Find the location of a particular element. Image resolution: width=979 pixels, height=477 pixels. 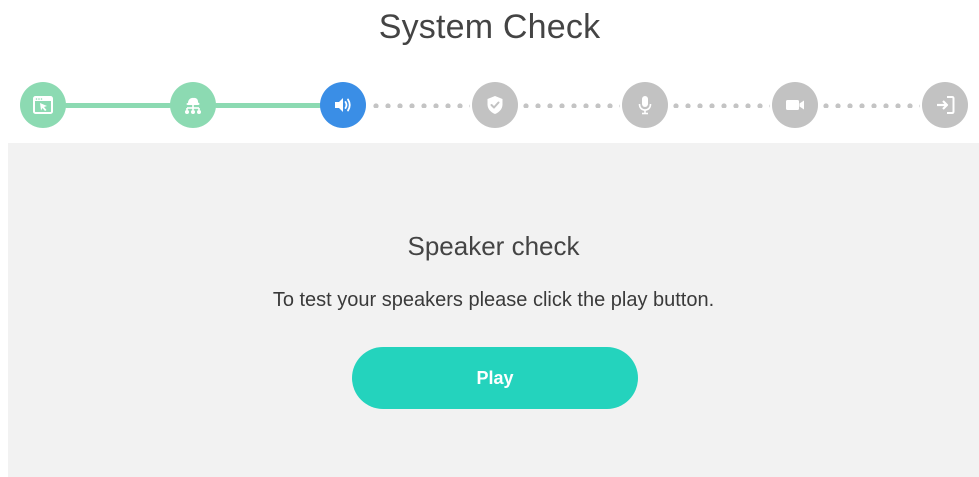

step-microphone is located at coordinates (645, 105).